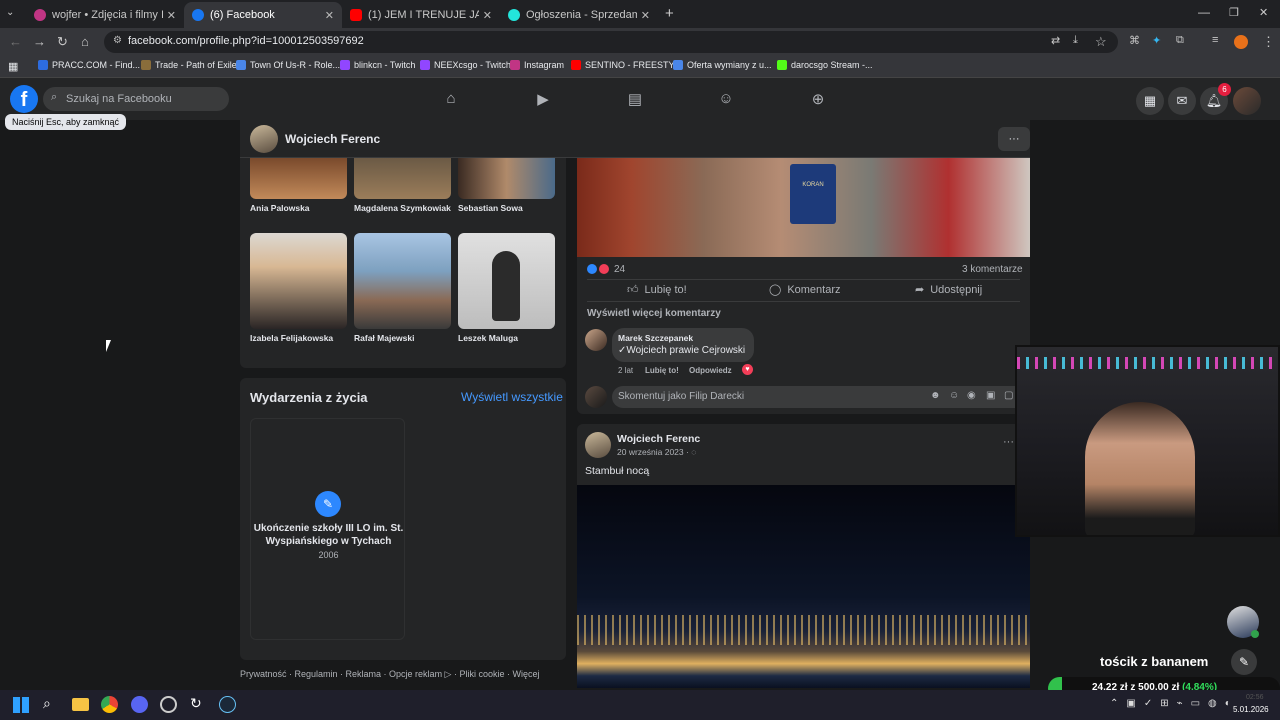  I want to click on account-avatar, so click(1247, 101).